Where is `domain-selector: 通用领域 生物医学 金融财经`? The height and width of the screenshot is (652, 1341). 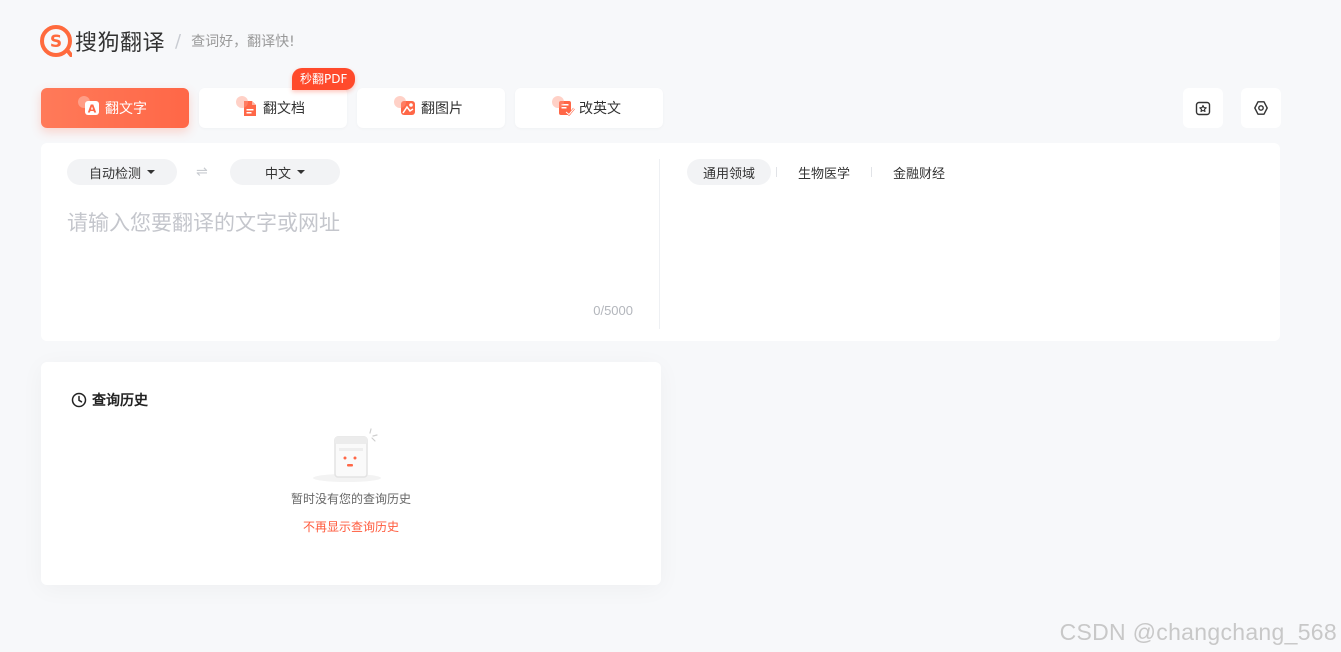
domain-selector: 通用领域 生物医学 金融财经 is located at coordinates (824, 172).